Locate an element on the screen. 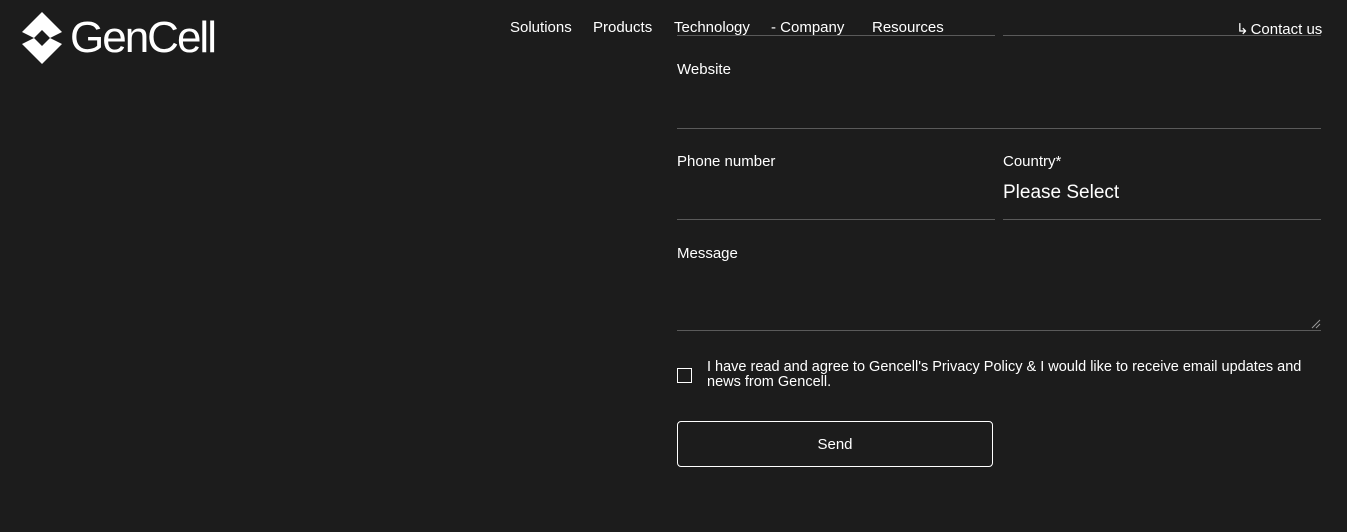  website-field is located at coordinates (999, 128).